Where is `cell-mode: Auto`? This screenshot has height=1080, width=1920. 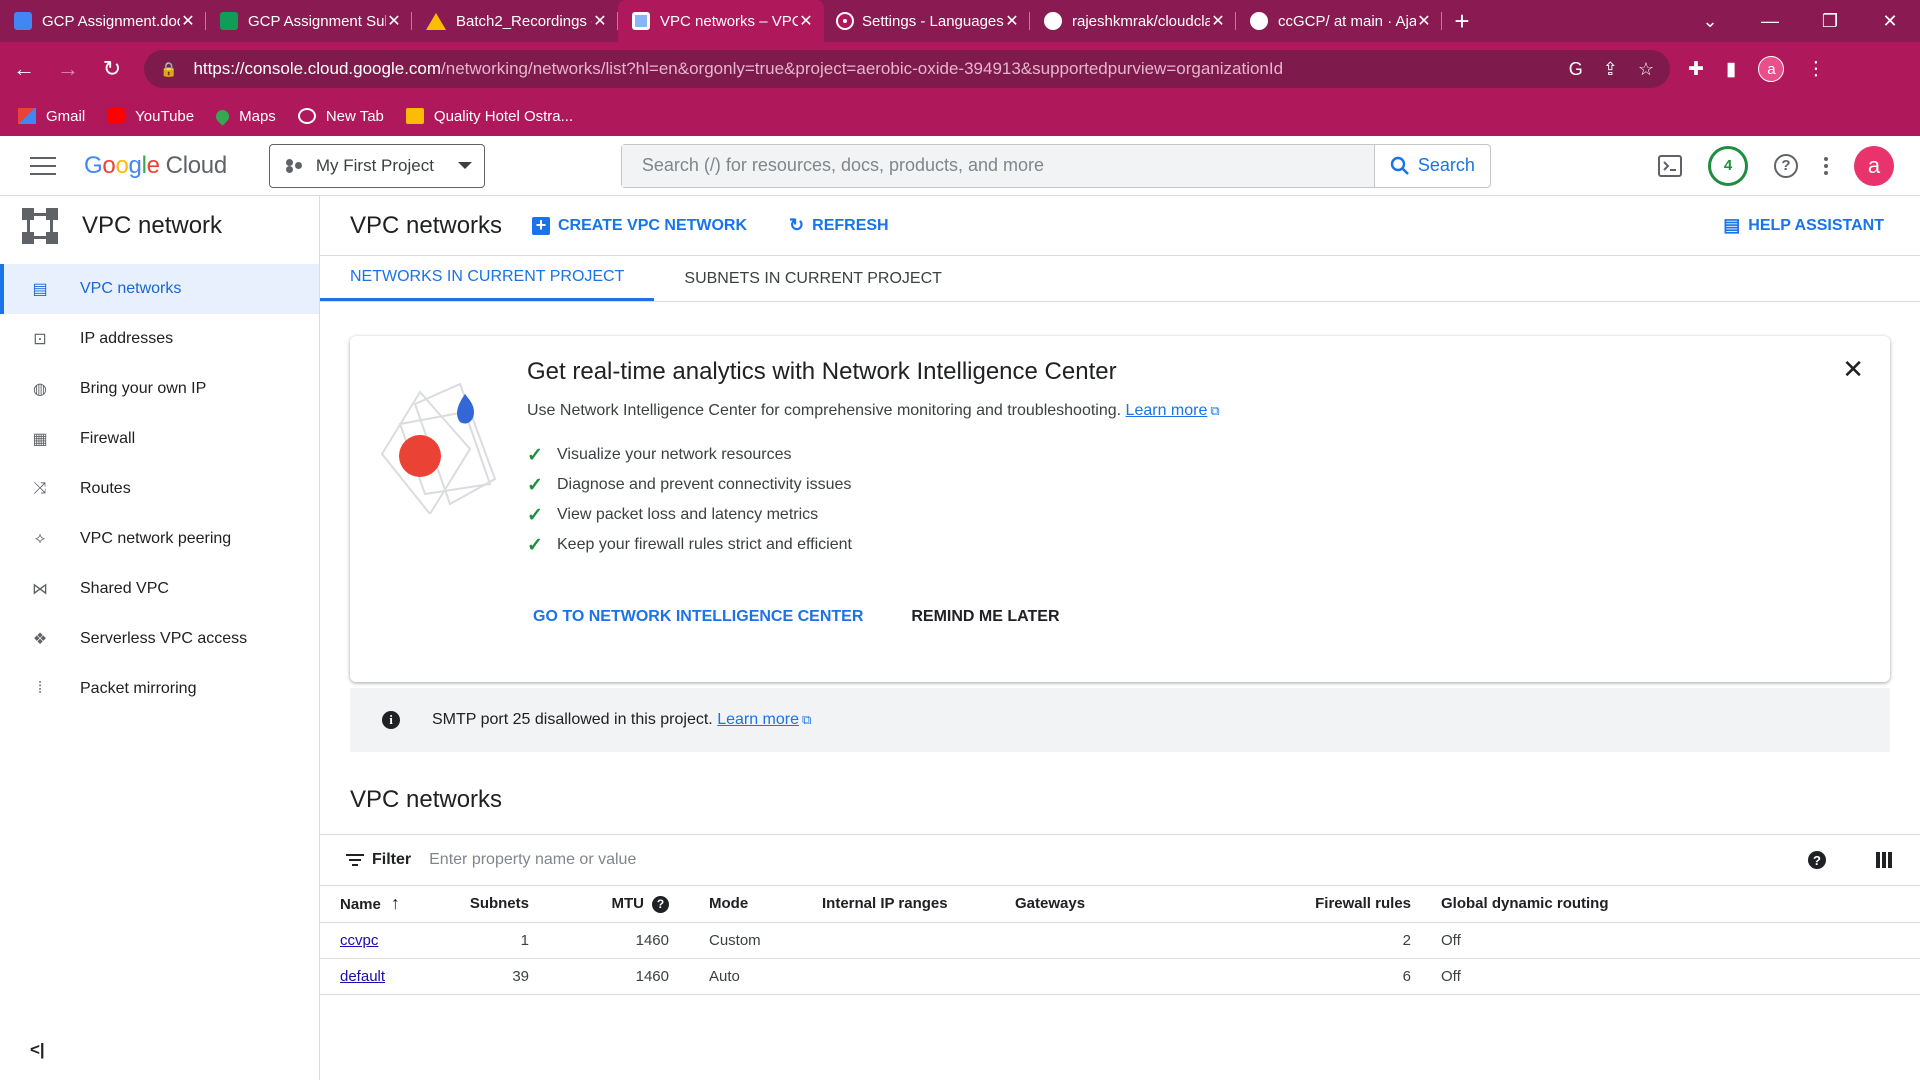 cell-mode: Auto is located at coordinates (765, 976).